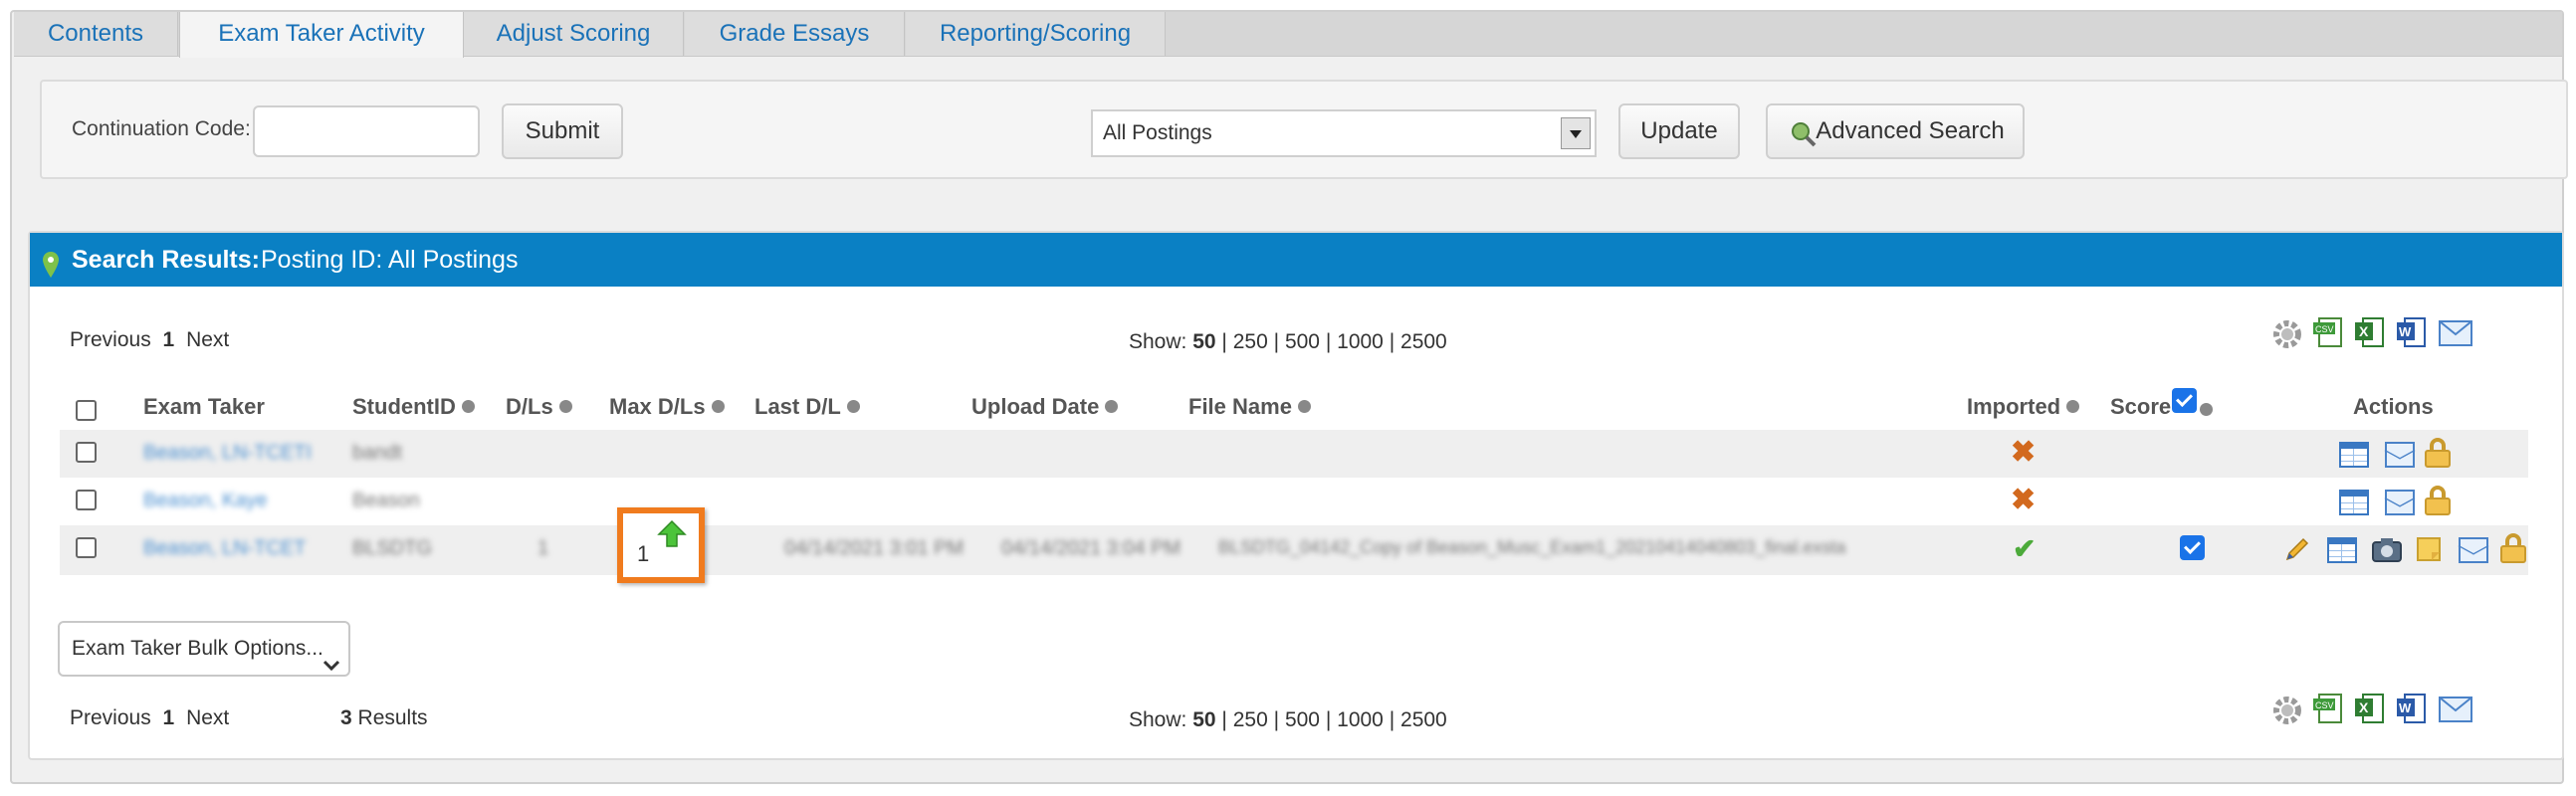 The width and height of the screenshot is (2576, 796). What do you see at coordinates (874, 548) in the screenshot?
I see `last-dl: 04/14/2021 3:01 PM` at bounding box center [874, 548].